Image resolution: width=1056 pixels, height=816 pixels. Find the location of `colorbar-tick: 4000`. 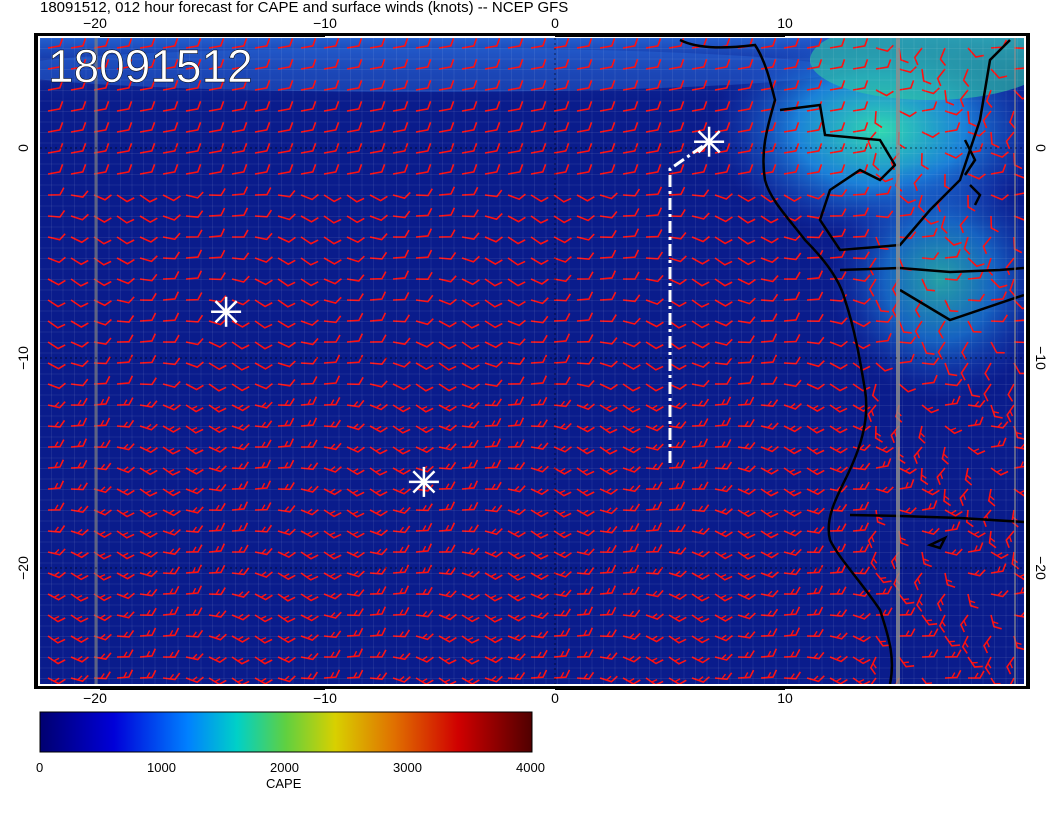

colorbar-tick: 4000 is located at coordinates (530, 767).